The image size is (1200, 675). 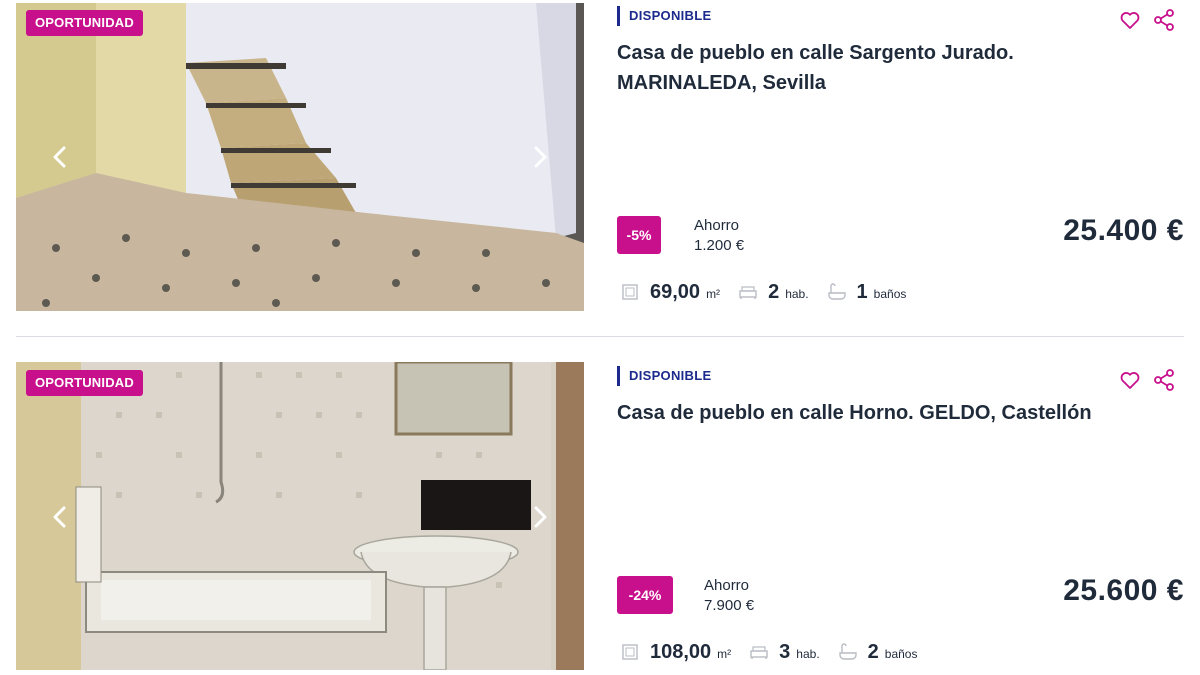 I want to click on feature-rooms: 2 hab., so click(x=773, y=292).